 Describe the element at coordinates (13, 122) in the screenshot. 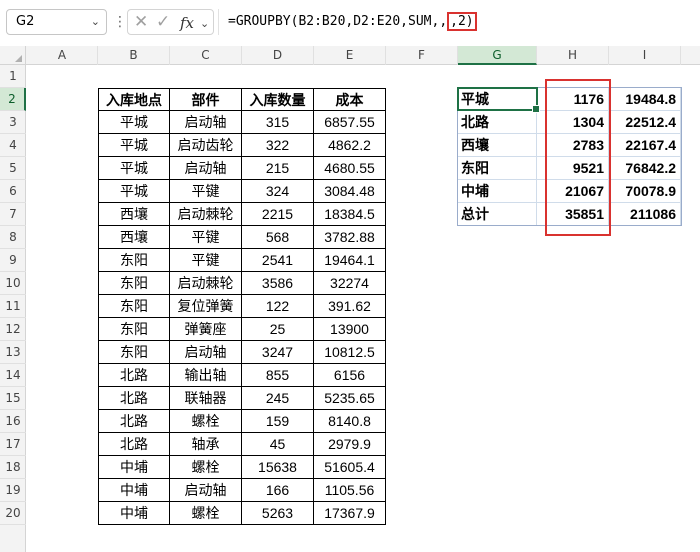

I see `row-header: 3` at that location.